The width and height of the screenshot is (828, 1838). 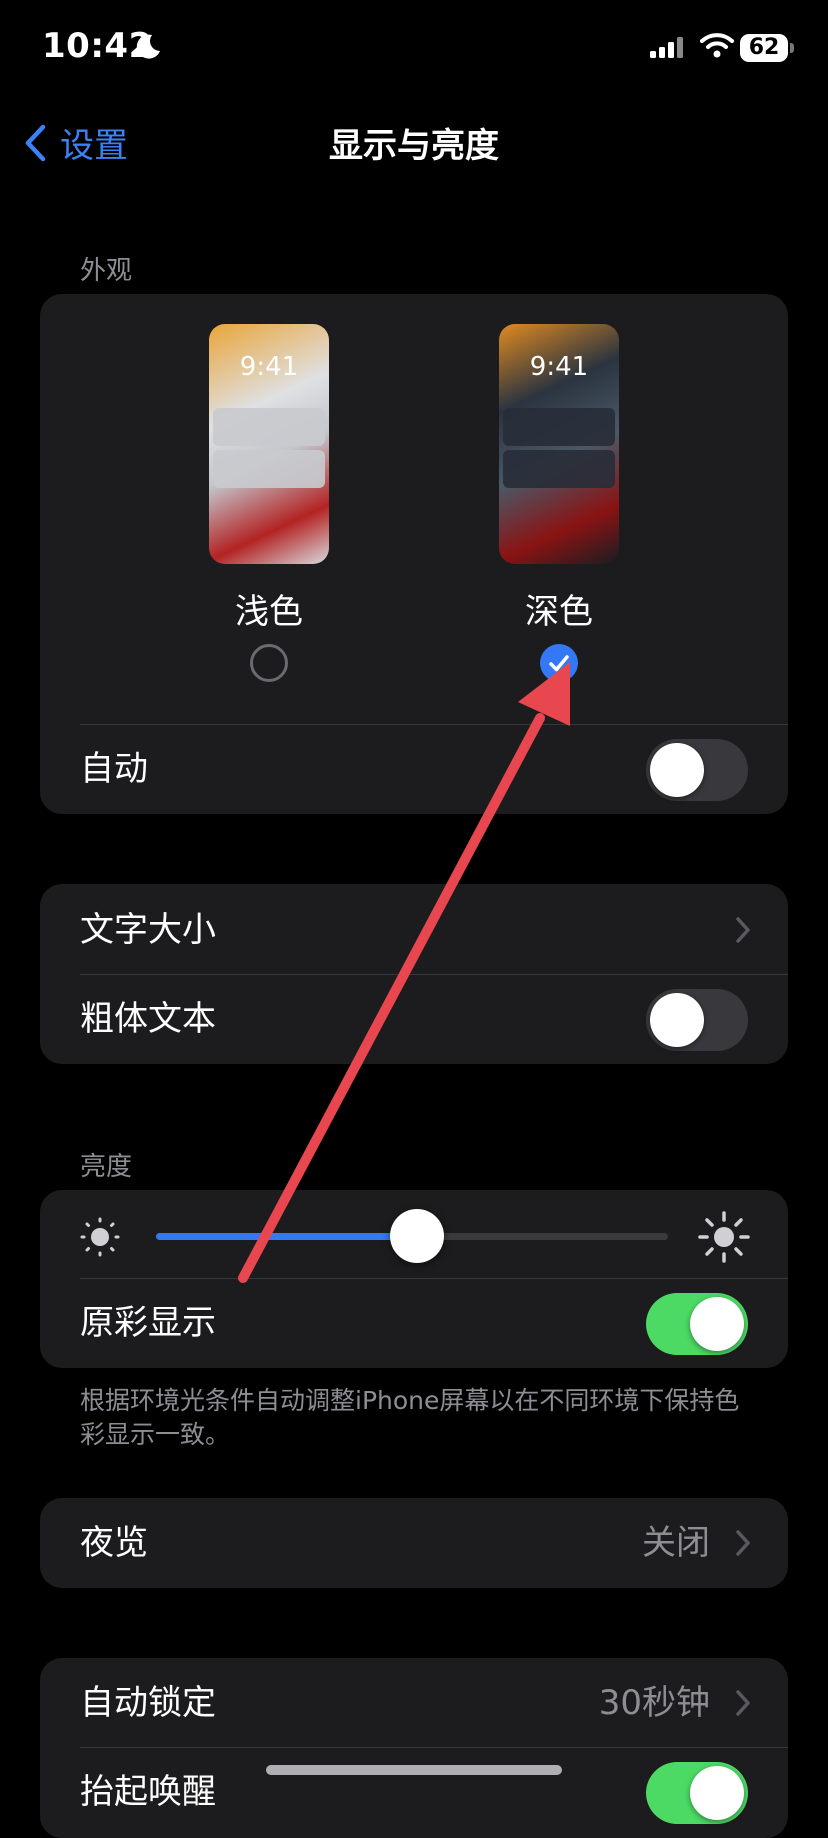 What do you see at coordinates (148, 1703) in the screenshot?
I see `auto-lock-label: 自动锁定` at bounding box center [148, 1703].